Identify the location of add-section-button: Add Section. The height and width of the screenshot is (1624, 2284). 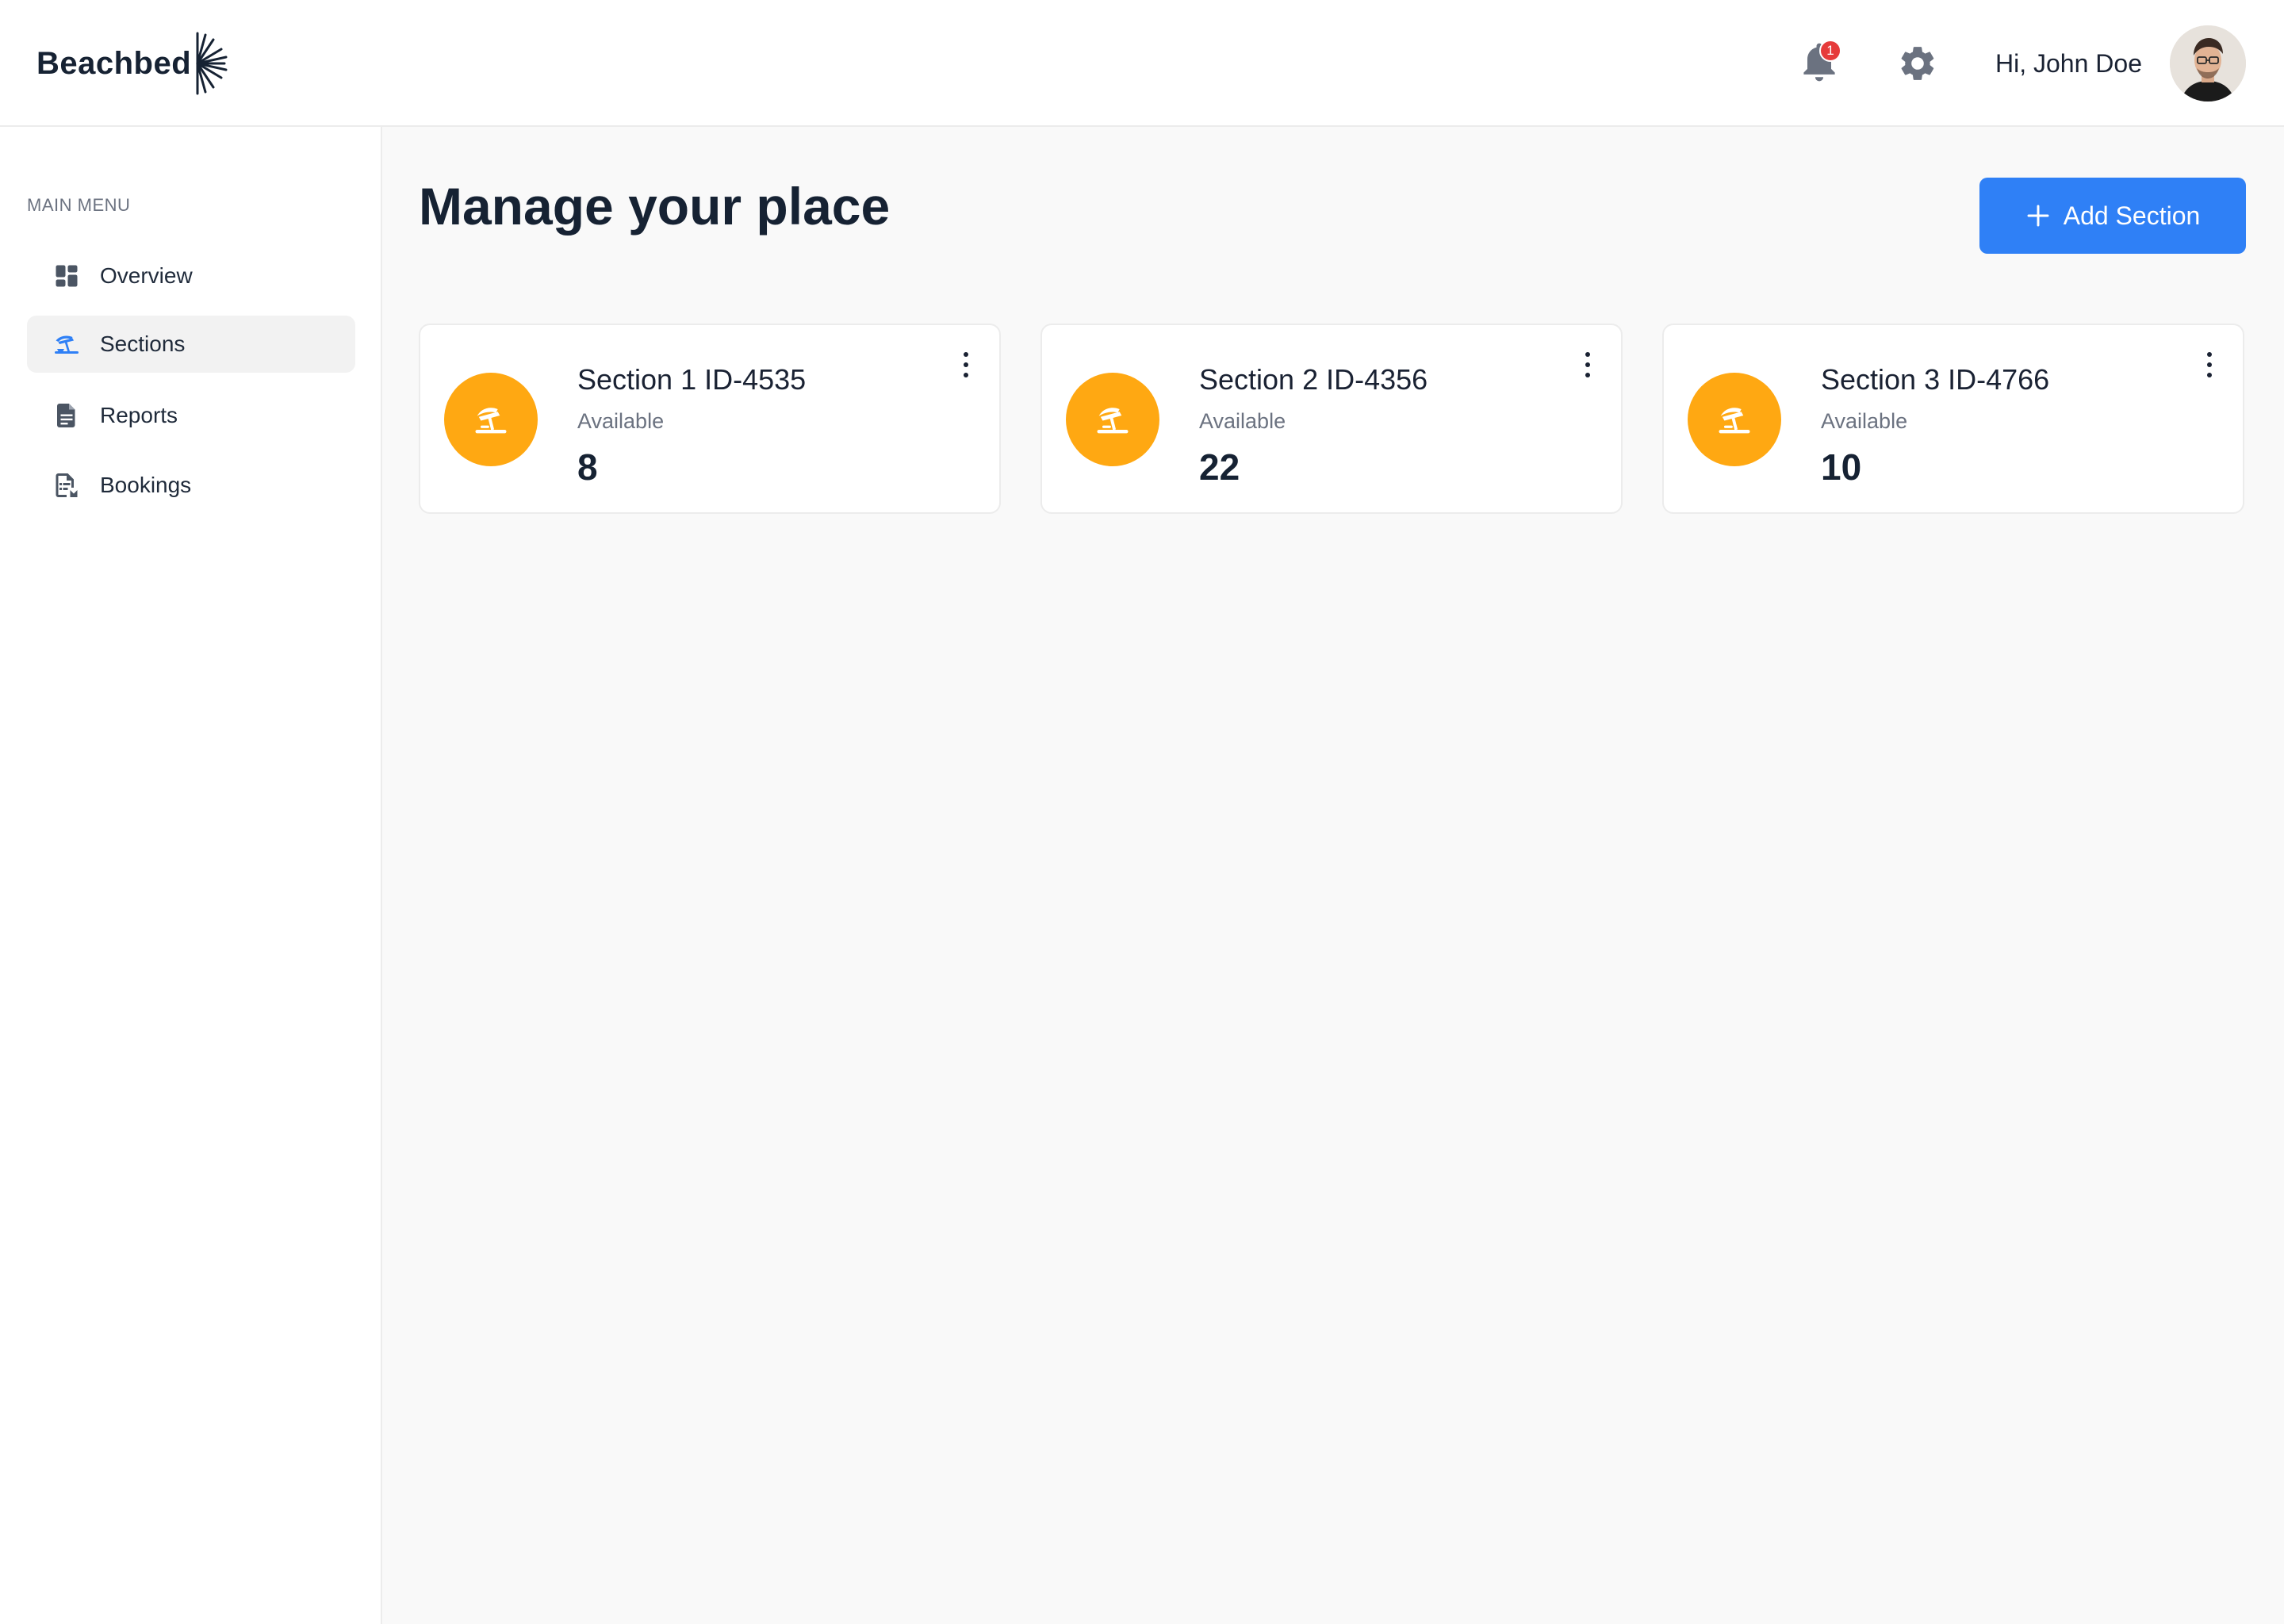
(2112, 216).